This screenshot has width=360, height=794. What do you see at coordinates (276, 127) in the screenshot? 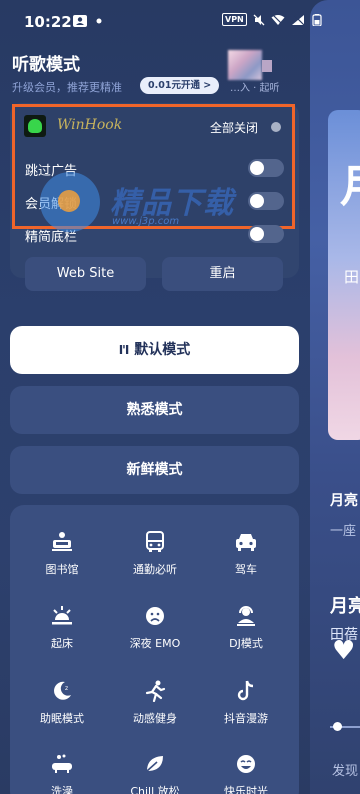
I see `close-all-toggle` at bounding box center [276, 127].